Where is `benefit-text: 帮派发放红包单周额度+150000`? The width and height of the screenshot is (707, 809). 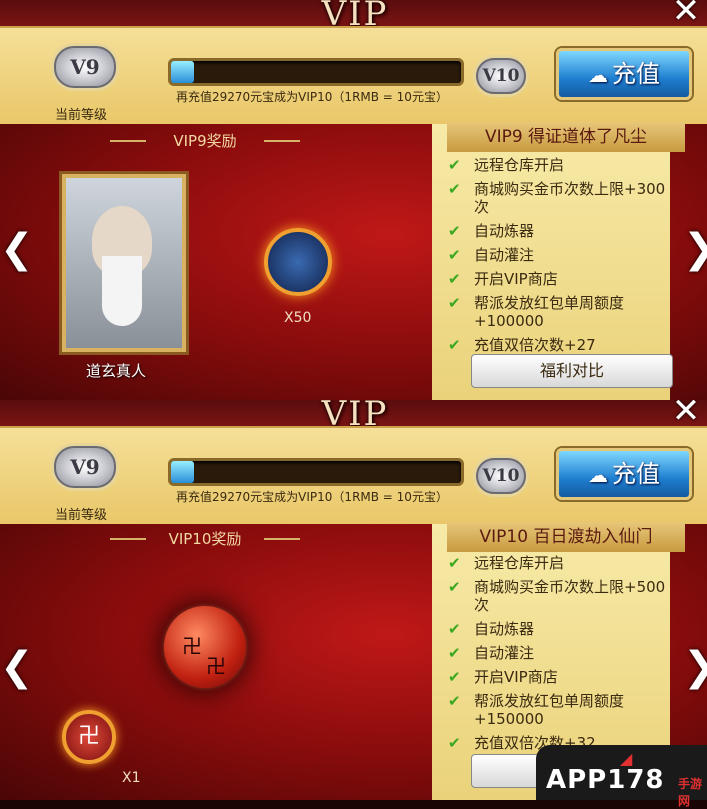
benefit-text: 帮派发放红包单周额度+150000 is located at coordinates (549, 710).